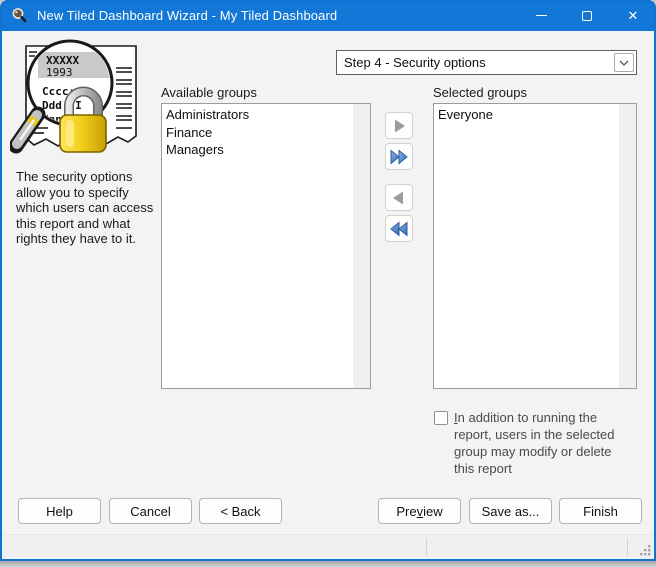 This screenshot has width=656, height=567. I want to click on maximize-button, so click(587, 15).